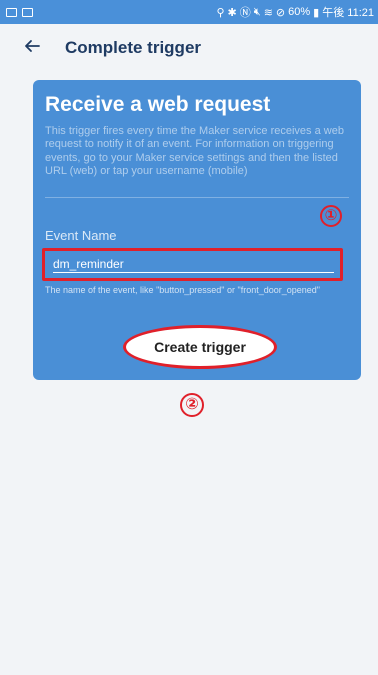  What do you see at coordinates (280, 12) in the screenshot?
I see `no-sim-icon: ⊘` at bounding box center [280, 12].